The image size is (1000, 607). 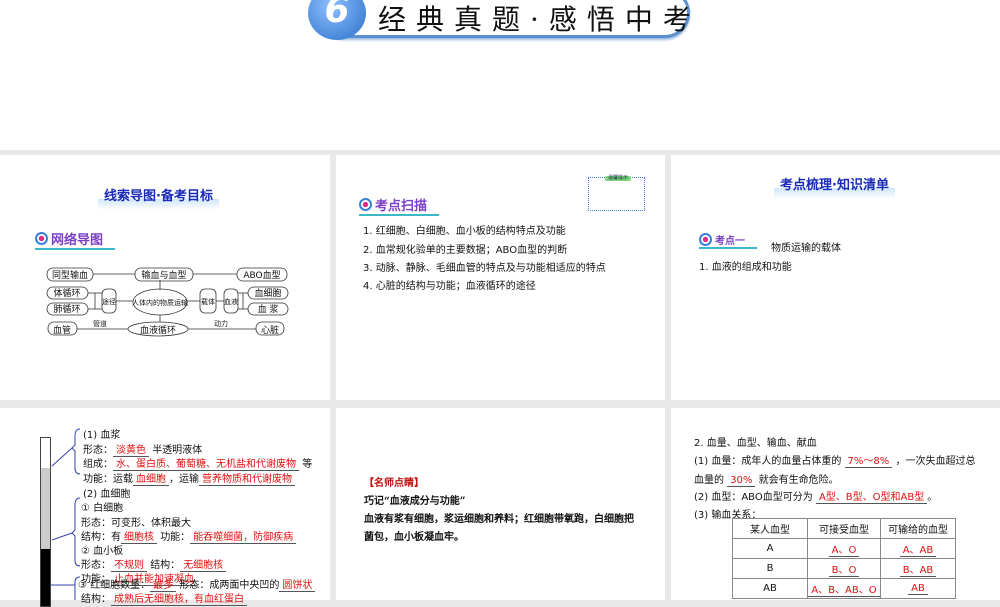 I want to click on label: 功能：, so click(x=175, y=537).